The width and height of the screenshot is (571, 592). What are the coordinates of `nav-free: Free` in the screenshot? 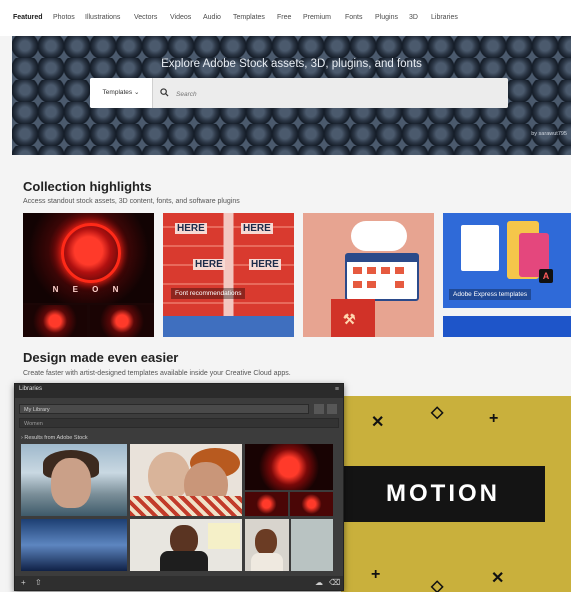 It's located at (284, 17).